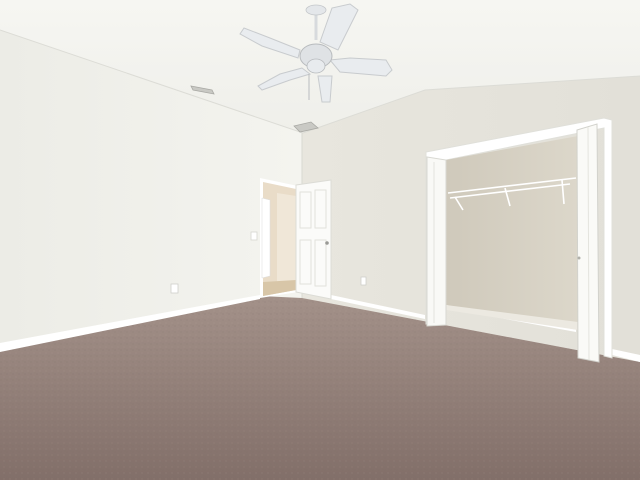 Image resolution: width=640 pixels, height=480 pixels. Describe the element at coordinates (588, 243) in the screenshot. I see `closet-bifold-door-right` at that location.